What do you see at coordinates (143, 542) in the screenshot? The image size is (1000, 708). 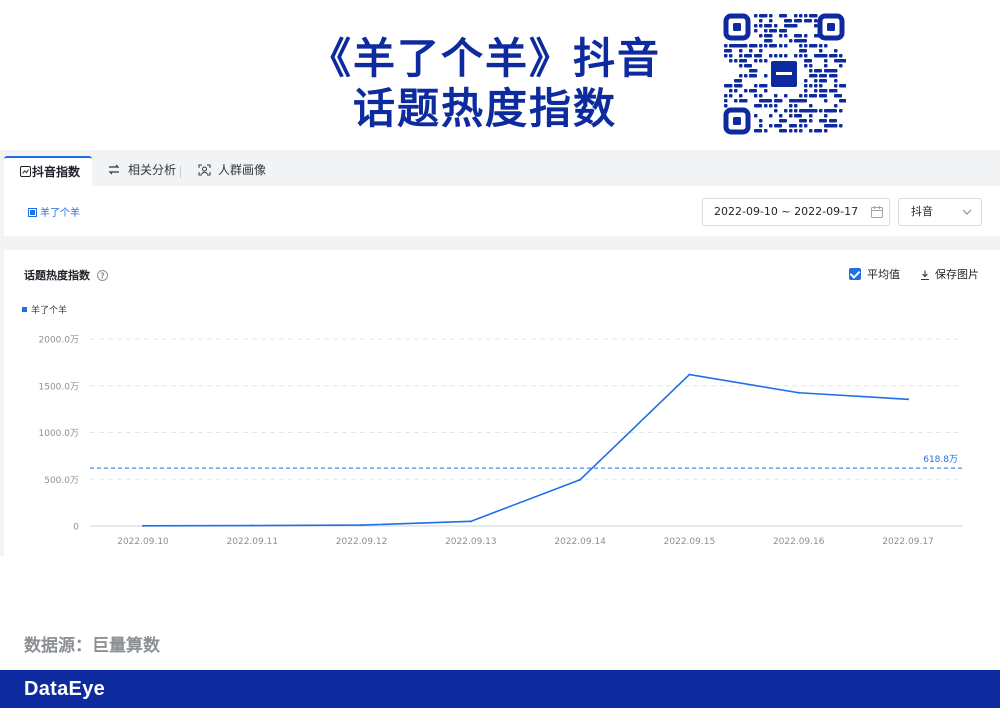 I see `x-tick-label: 2022.09.10` at bounding box center [143, 542].